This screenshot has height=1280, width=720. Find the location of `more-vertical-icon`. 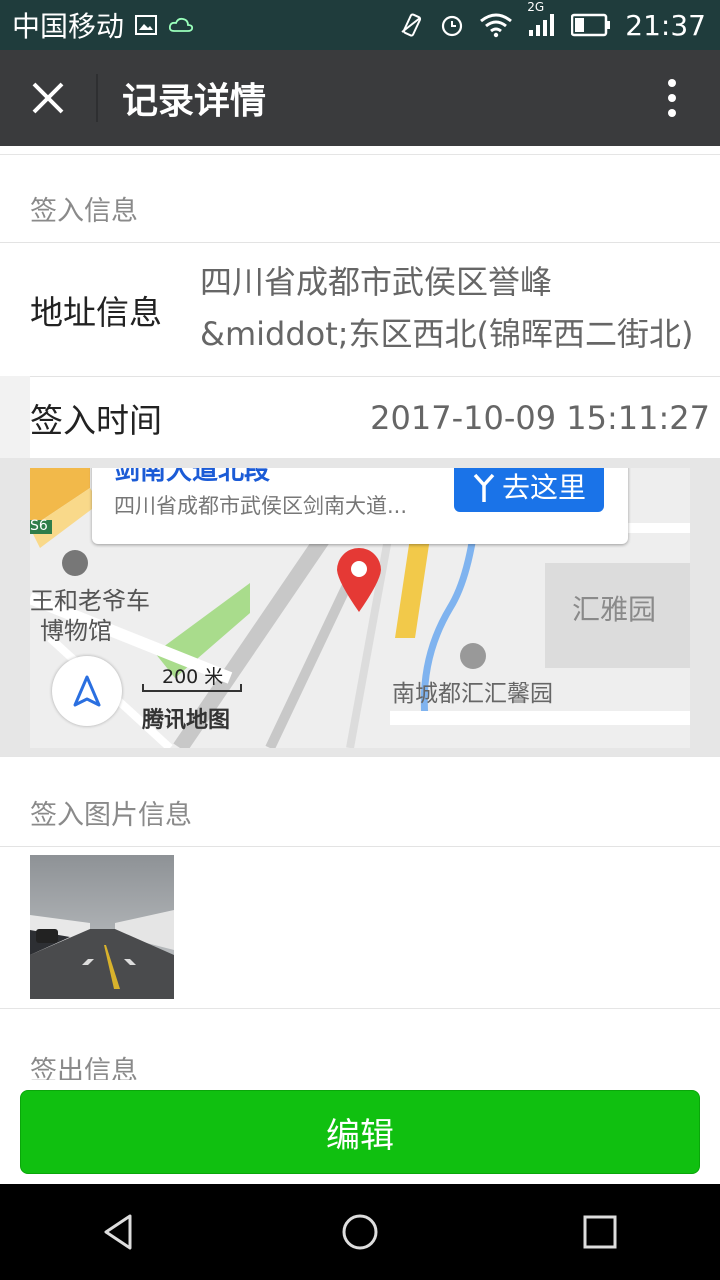

more-vertical-icon is located at coordinates (672, 98).